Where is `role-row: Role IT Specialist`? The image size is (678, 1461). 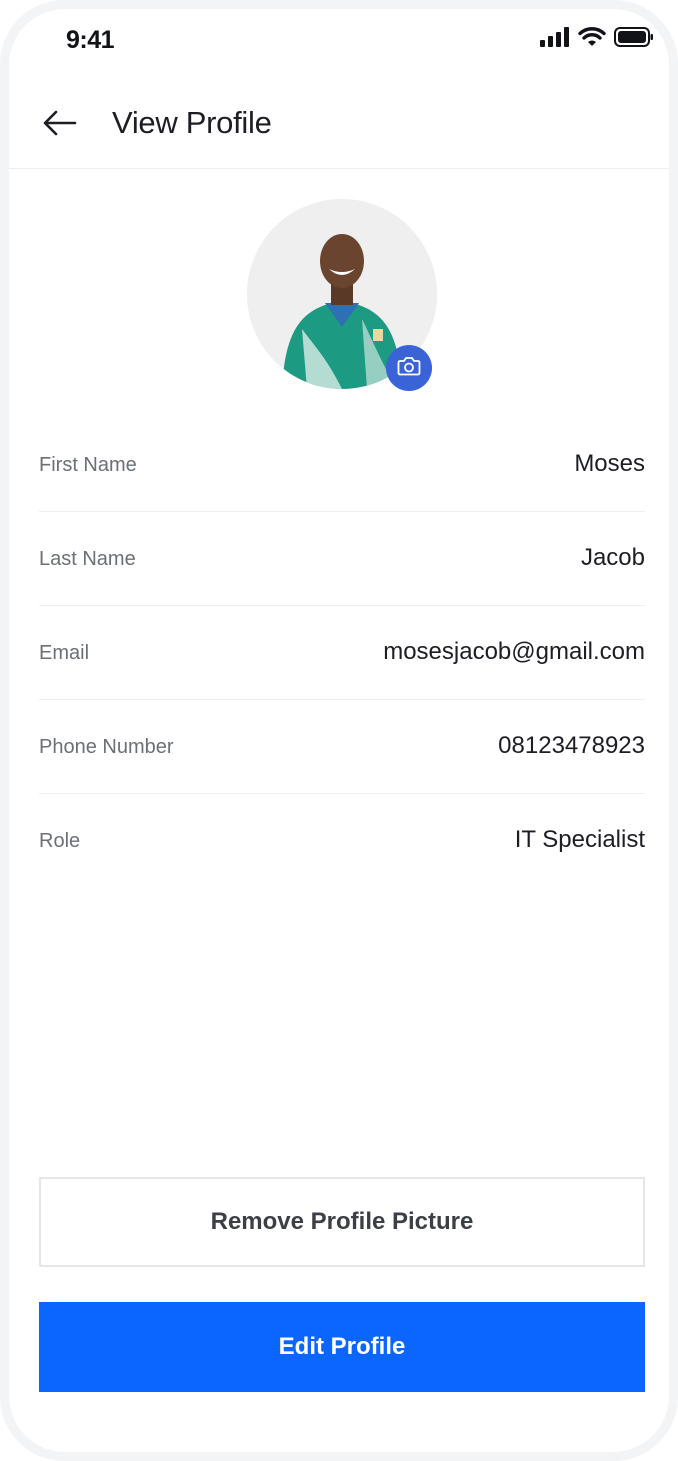
role-row: Role IT Specialist is located at coordinates (342, 841).